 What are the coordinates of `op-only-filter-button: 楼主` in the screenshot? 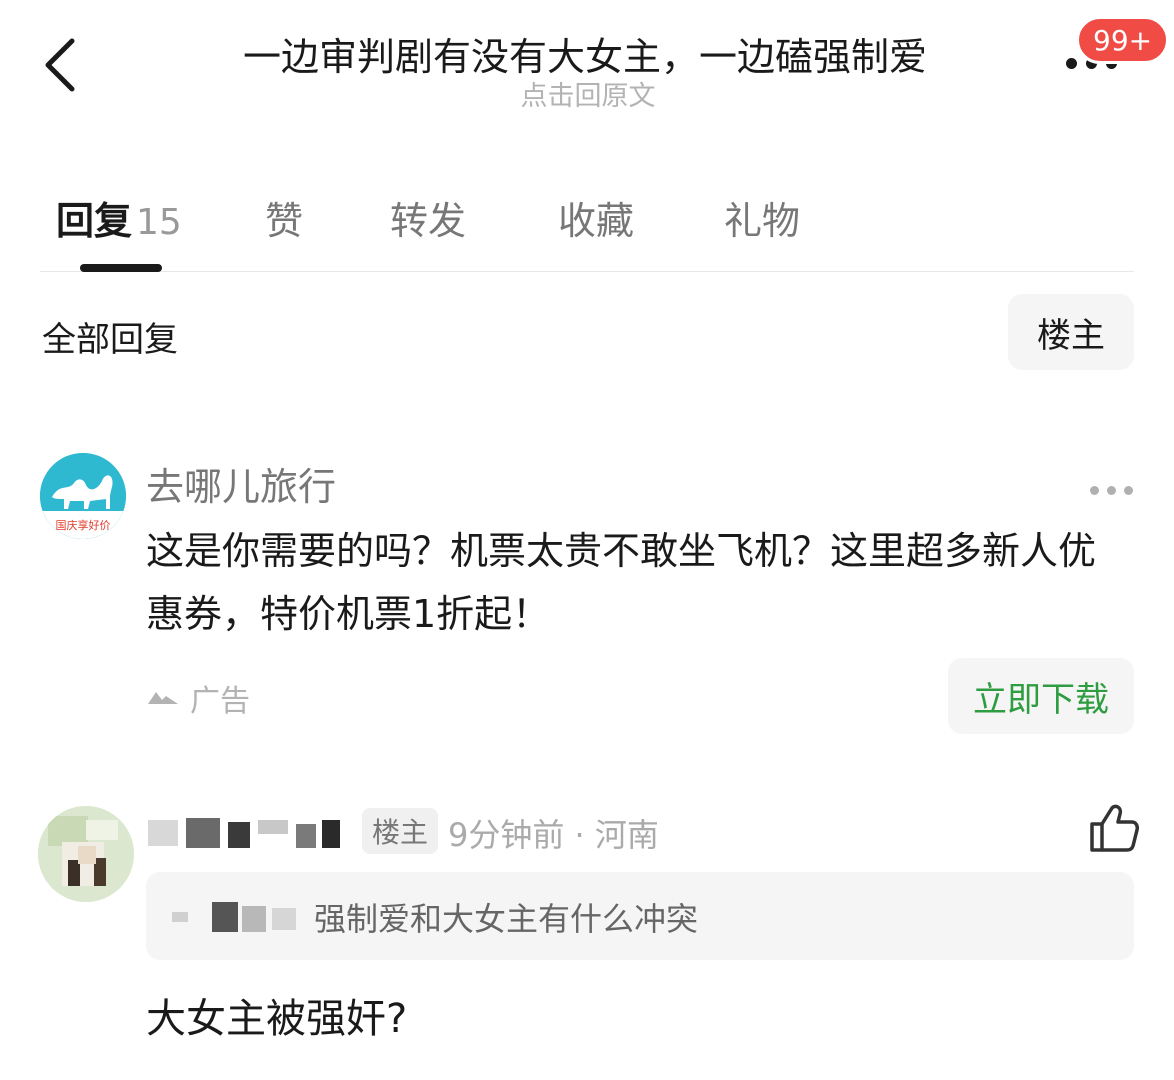 It's located at (1071, 332).